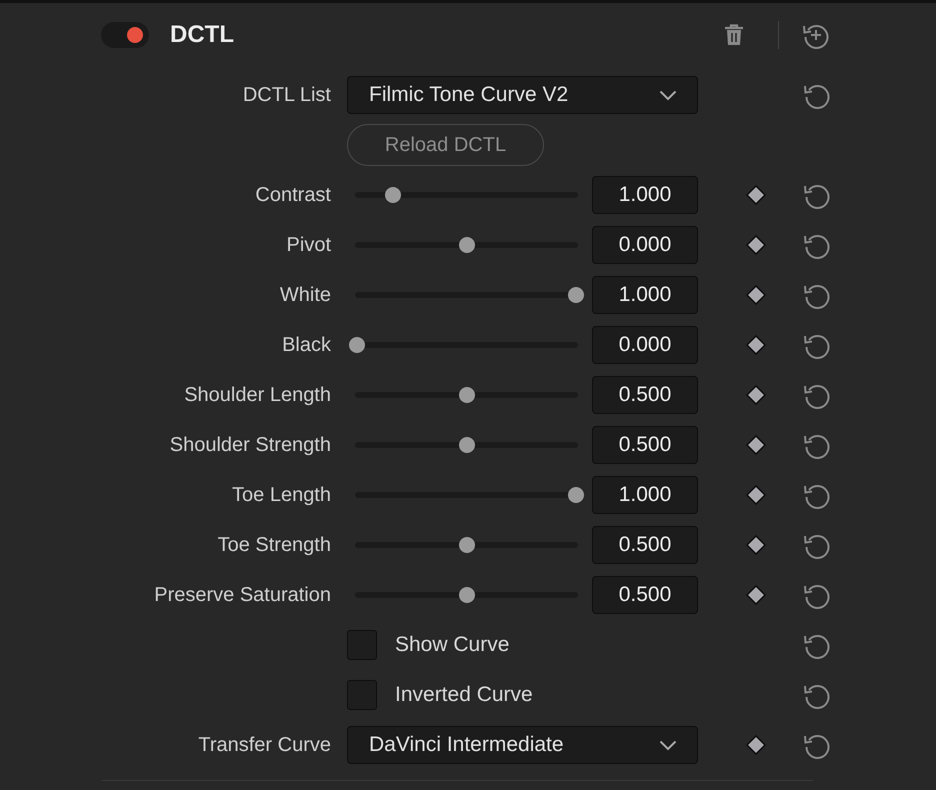 The height and width of the screenshot is (790, 936). Describe the element at coordinates (264, 745) in the screenshot. I see `field-label: Transfer Curve` at that location.